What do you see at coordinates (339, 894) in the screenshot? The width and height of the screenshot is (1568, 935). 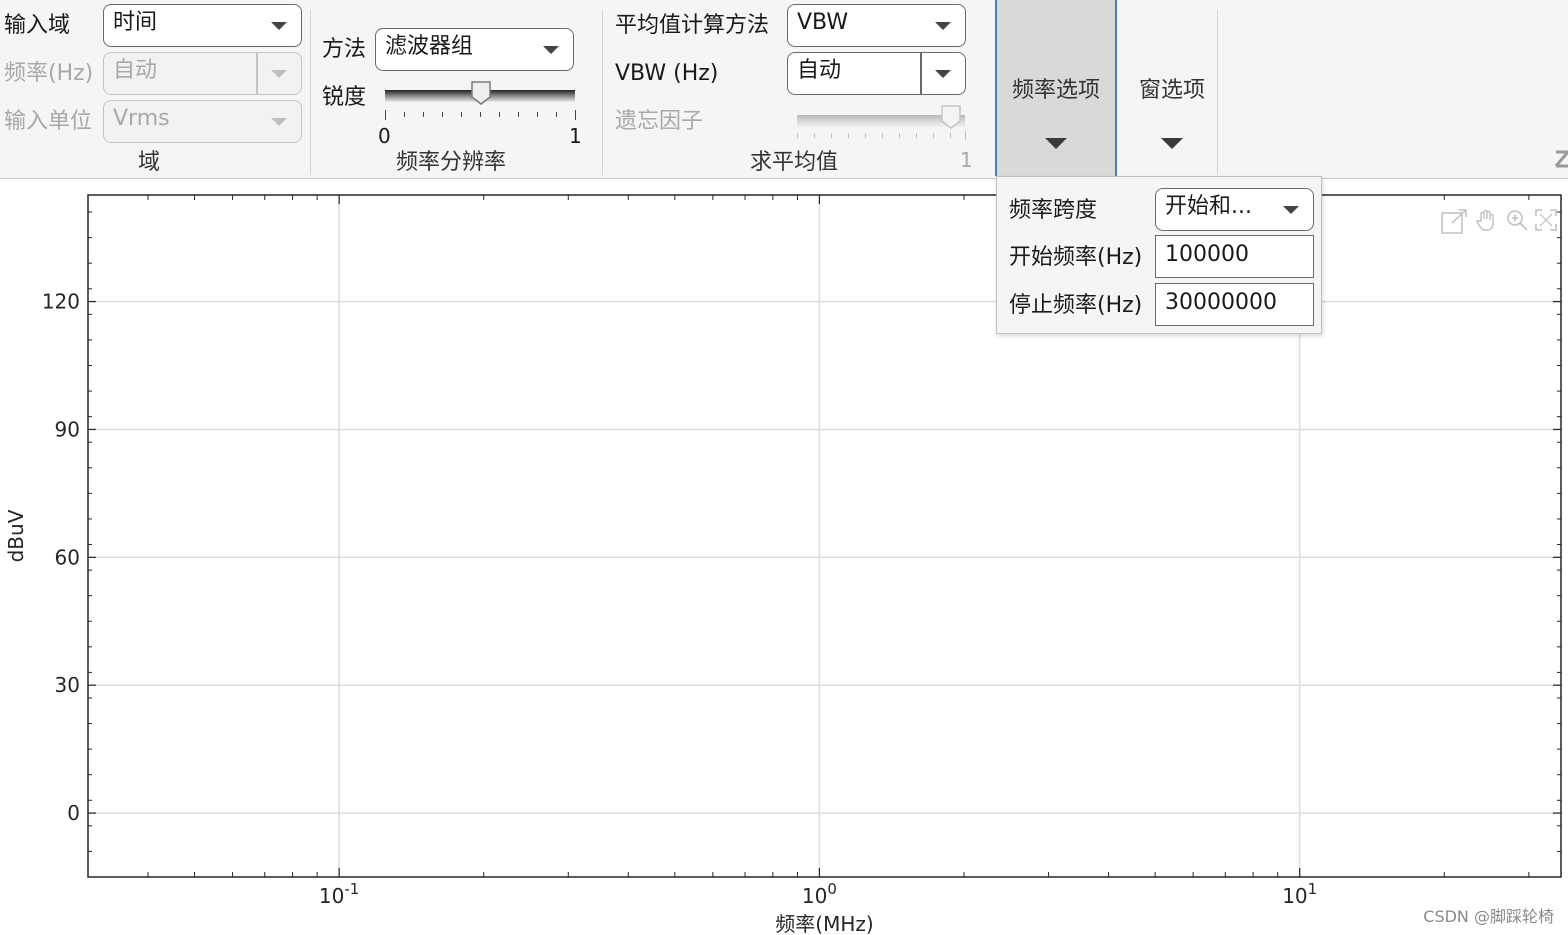 I see `x-tick-label: 10-1` at bounding box center [339, 894].